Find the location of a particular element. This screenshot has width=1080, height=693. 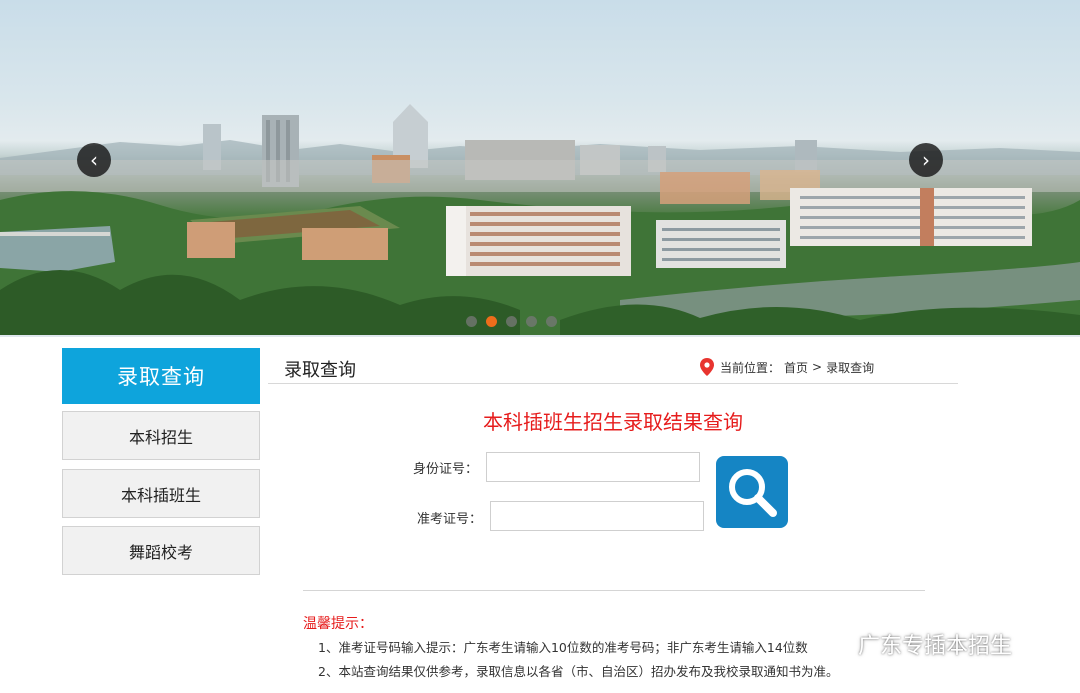

breadcrumb-current: 录取查询 is located at coordinates (850, 367).